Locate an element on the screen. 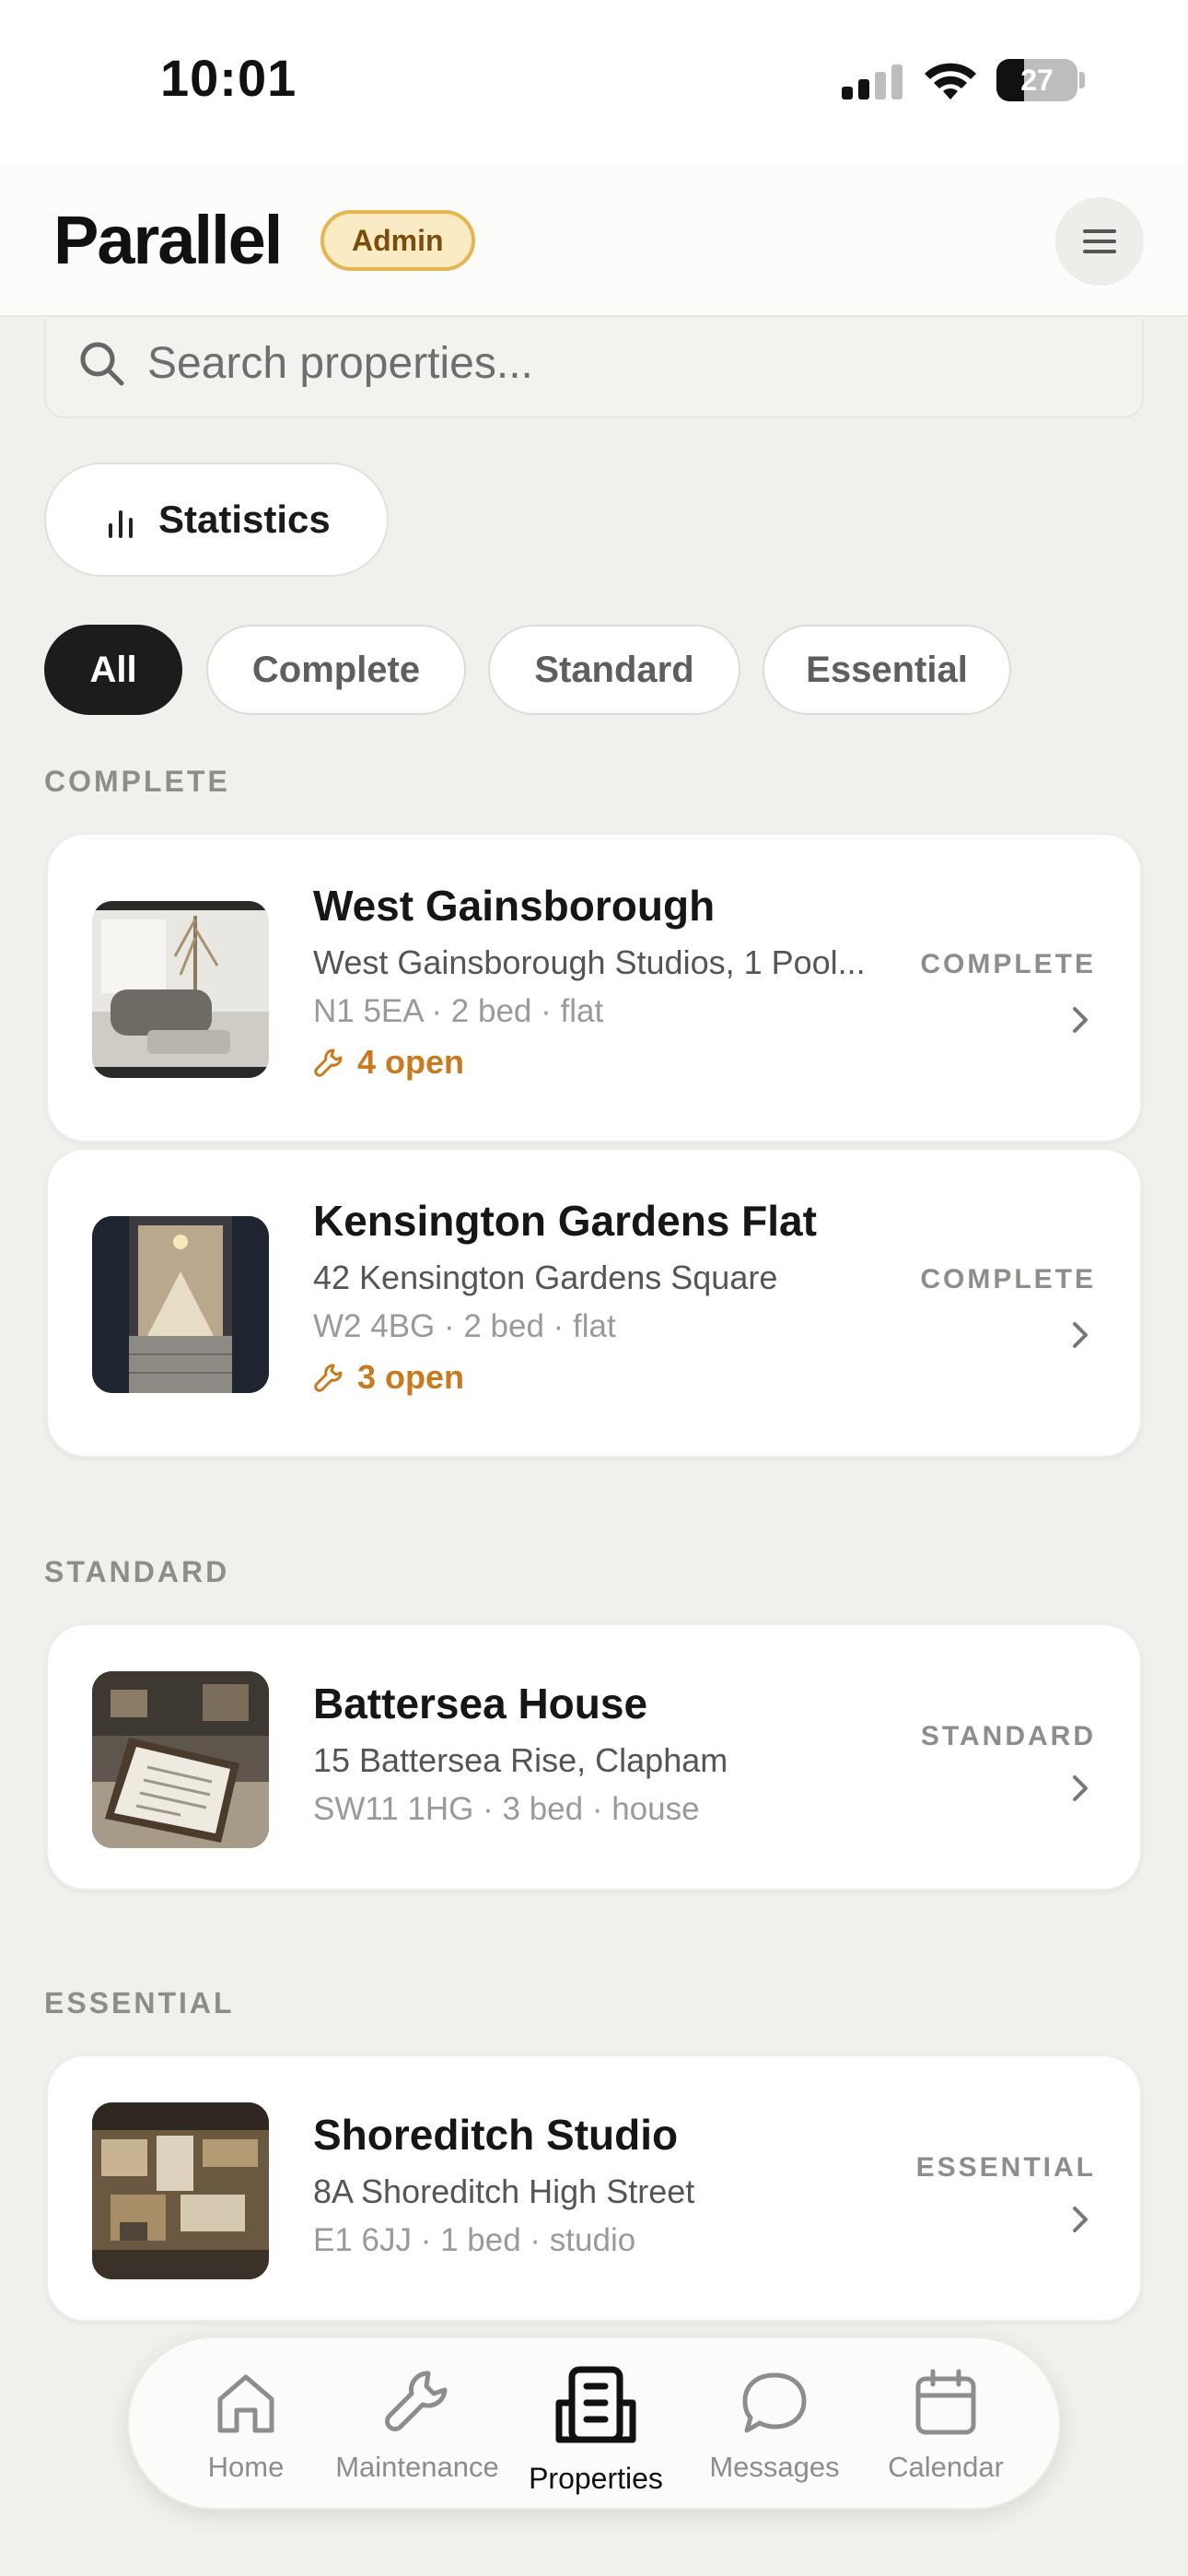 The height and width of the screenshot is (2576, 1188). search-bar is located at coordinates (594, 368).